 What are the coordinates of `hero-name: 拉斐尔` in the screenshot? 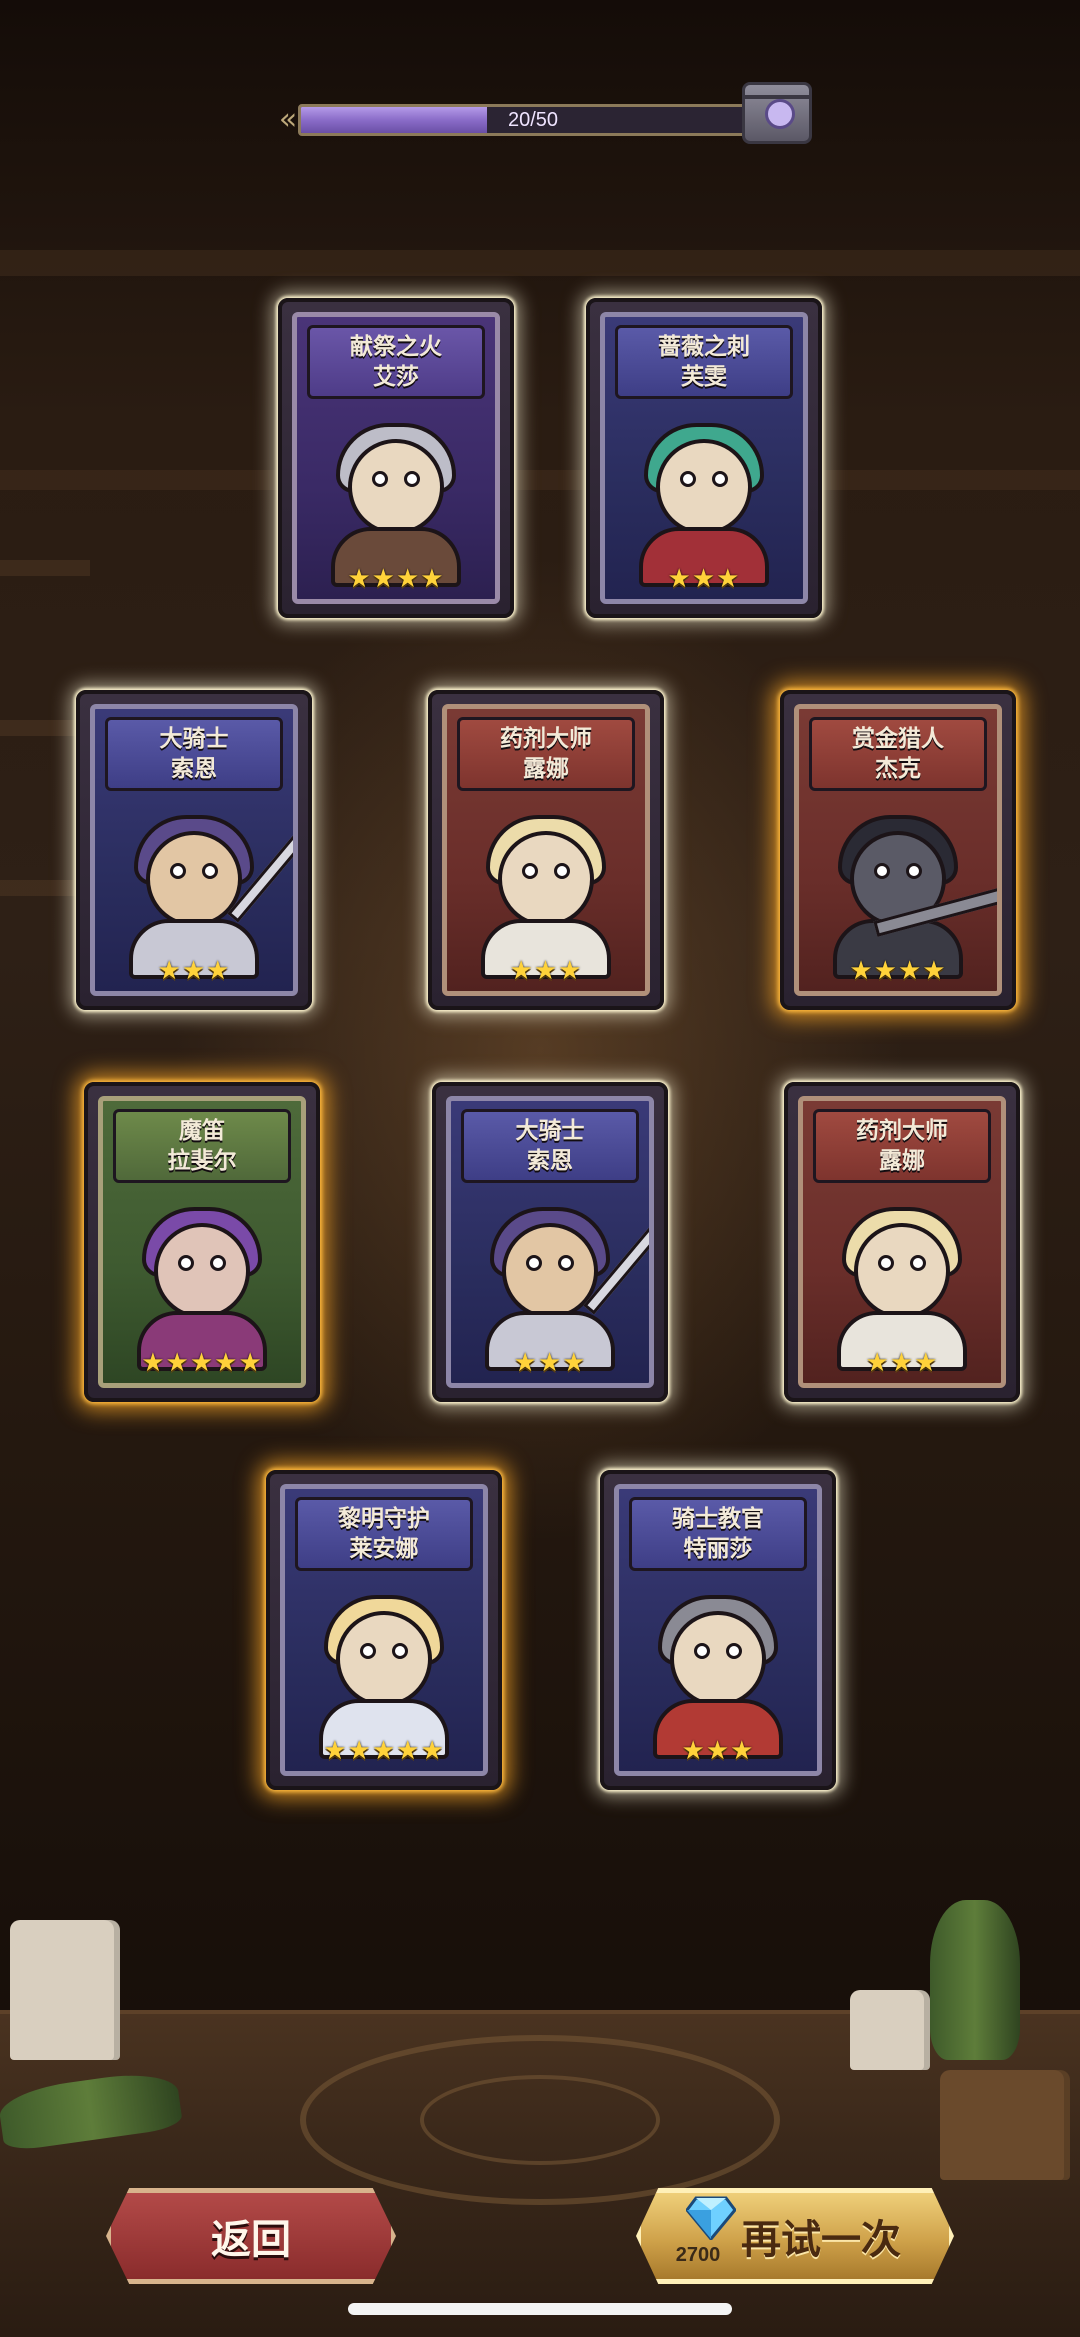 It's located at (202, 1161).